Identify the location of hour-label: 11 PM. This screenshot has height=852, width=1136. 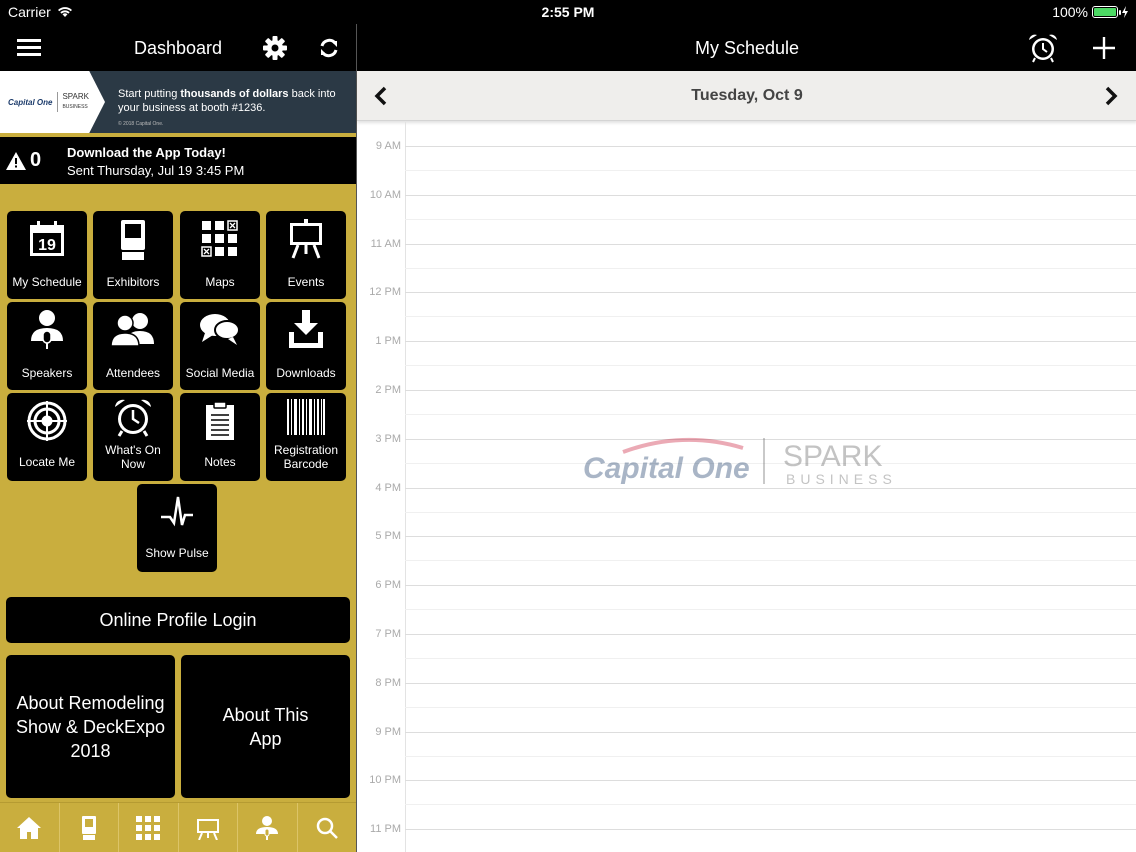
(385, 829).